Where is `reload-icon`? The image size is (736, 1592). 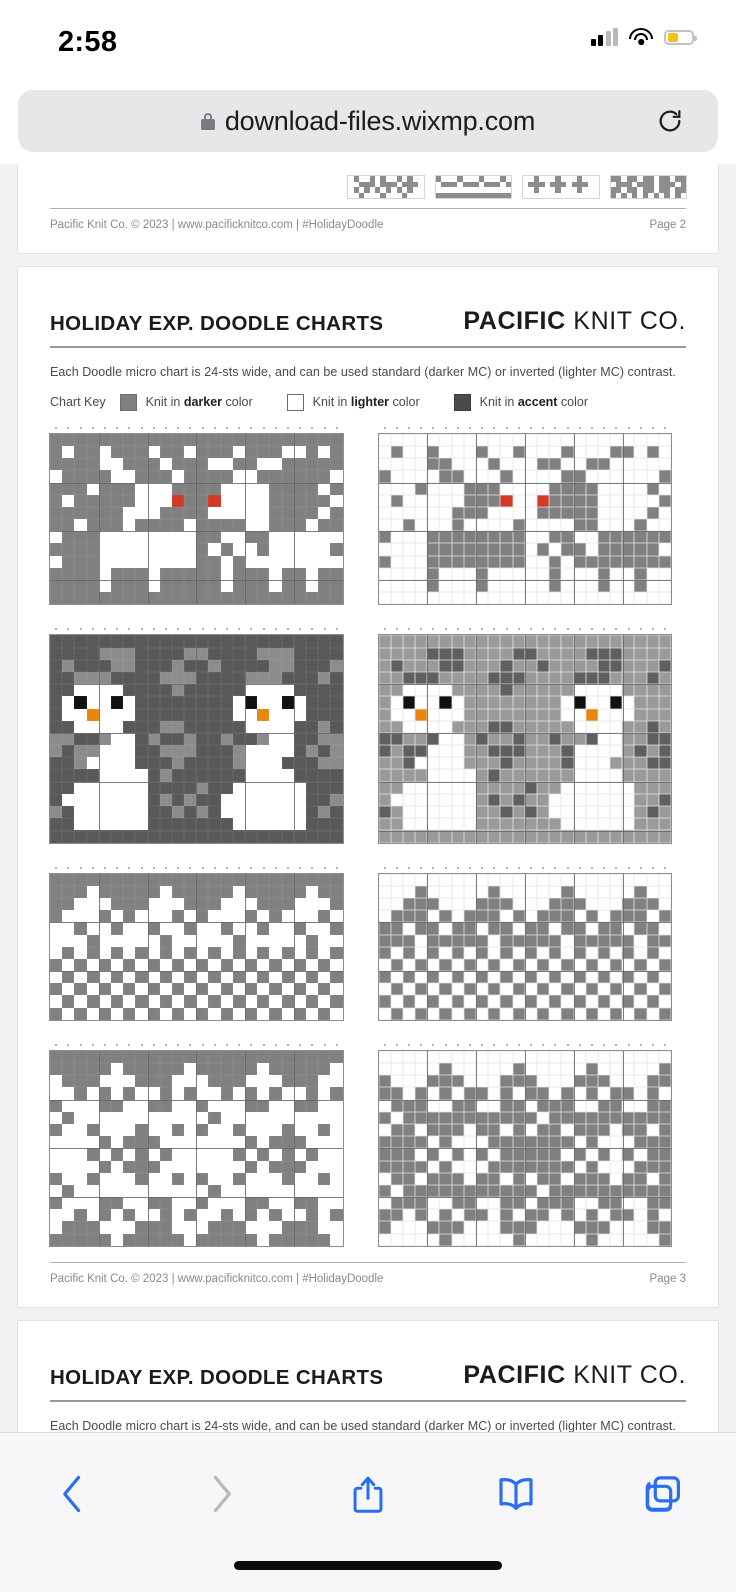 reload-icon is located at coordinates (670, 121).